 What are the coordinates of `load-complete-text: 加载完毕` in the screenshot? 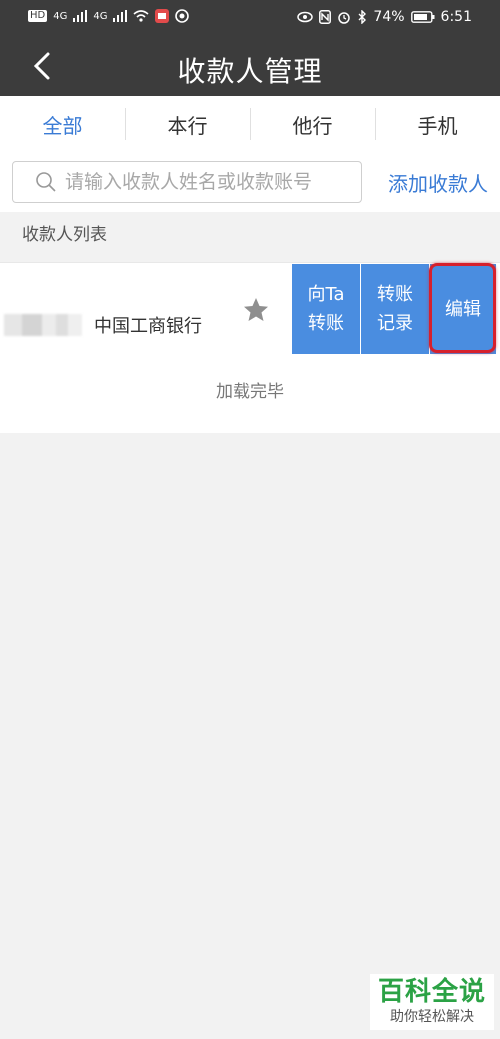 It's located at (250, 400).